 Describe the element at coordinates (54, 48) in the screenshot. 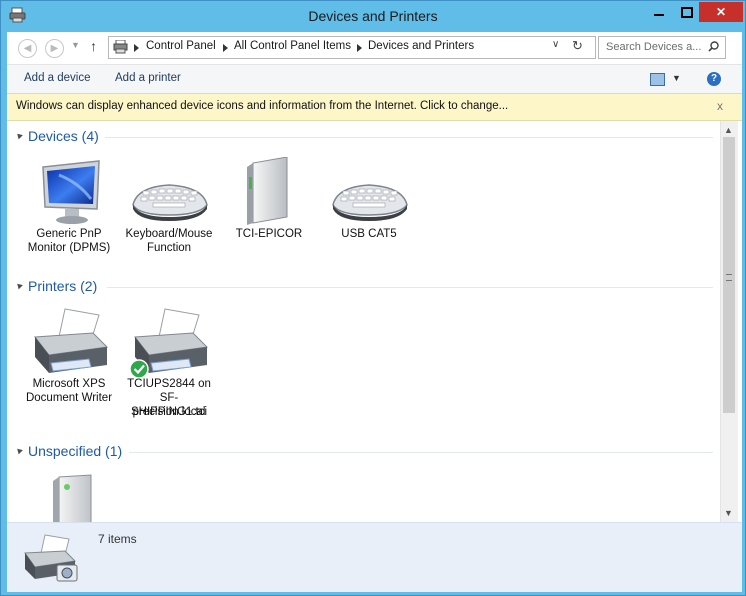

I see `forward-button: ▶` at that location.